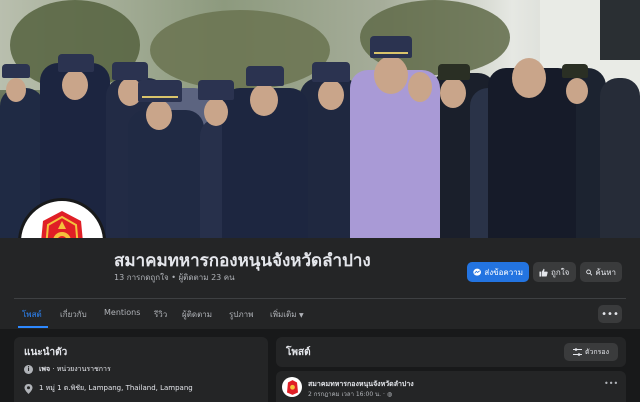 The height and width of the screenshot is (402, 640). Describe the element at coordinates (389, 394) in the screenshot. I see `globe-icon: ◍` at that location.